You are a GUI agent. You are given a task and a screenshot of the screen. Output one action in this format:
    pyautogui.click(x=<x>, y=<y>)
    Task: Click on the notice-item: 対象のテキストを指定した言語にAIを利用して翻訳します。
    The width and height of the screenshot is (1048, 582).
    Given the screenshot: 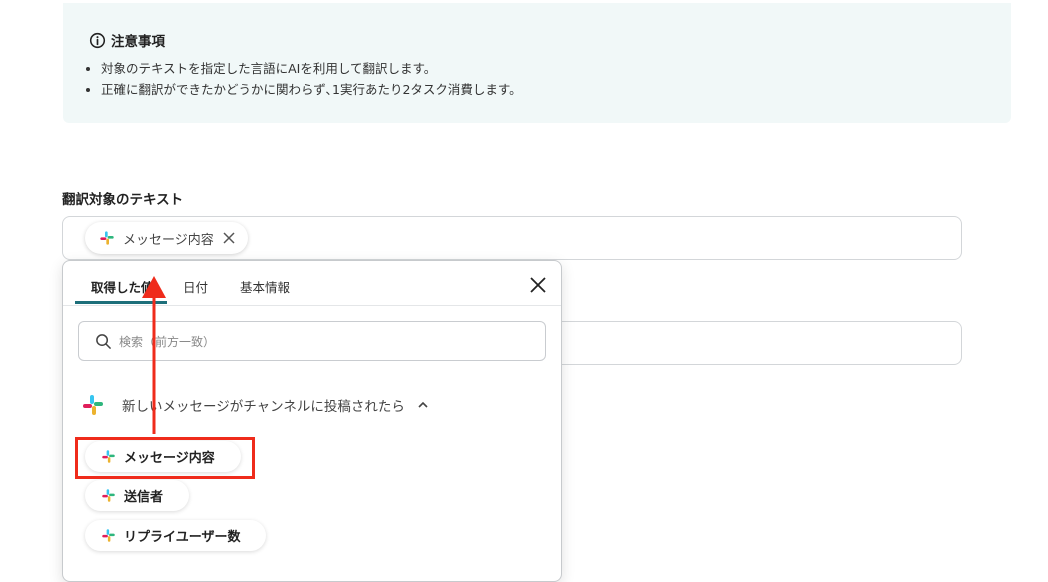 What is the action you would take?
    pyautogui.click(x=311, y=68)
    